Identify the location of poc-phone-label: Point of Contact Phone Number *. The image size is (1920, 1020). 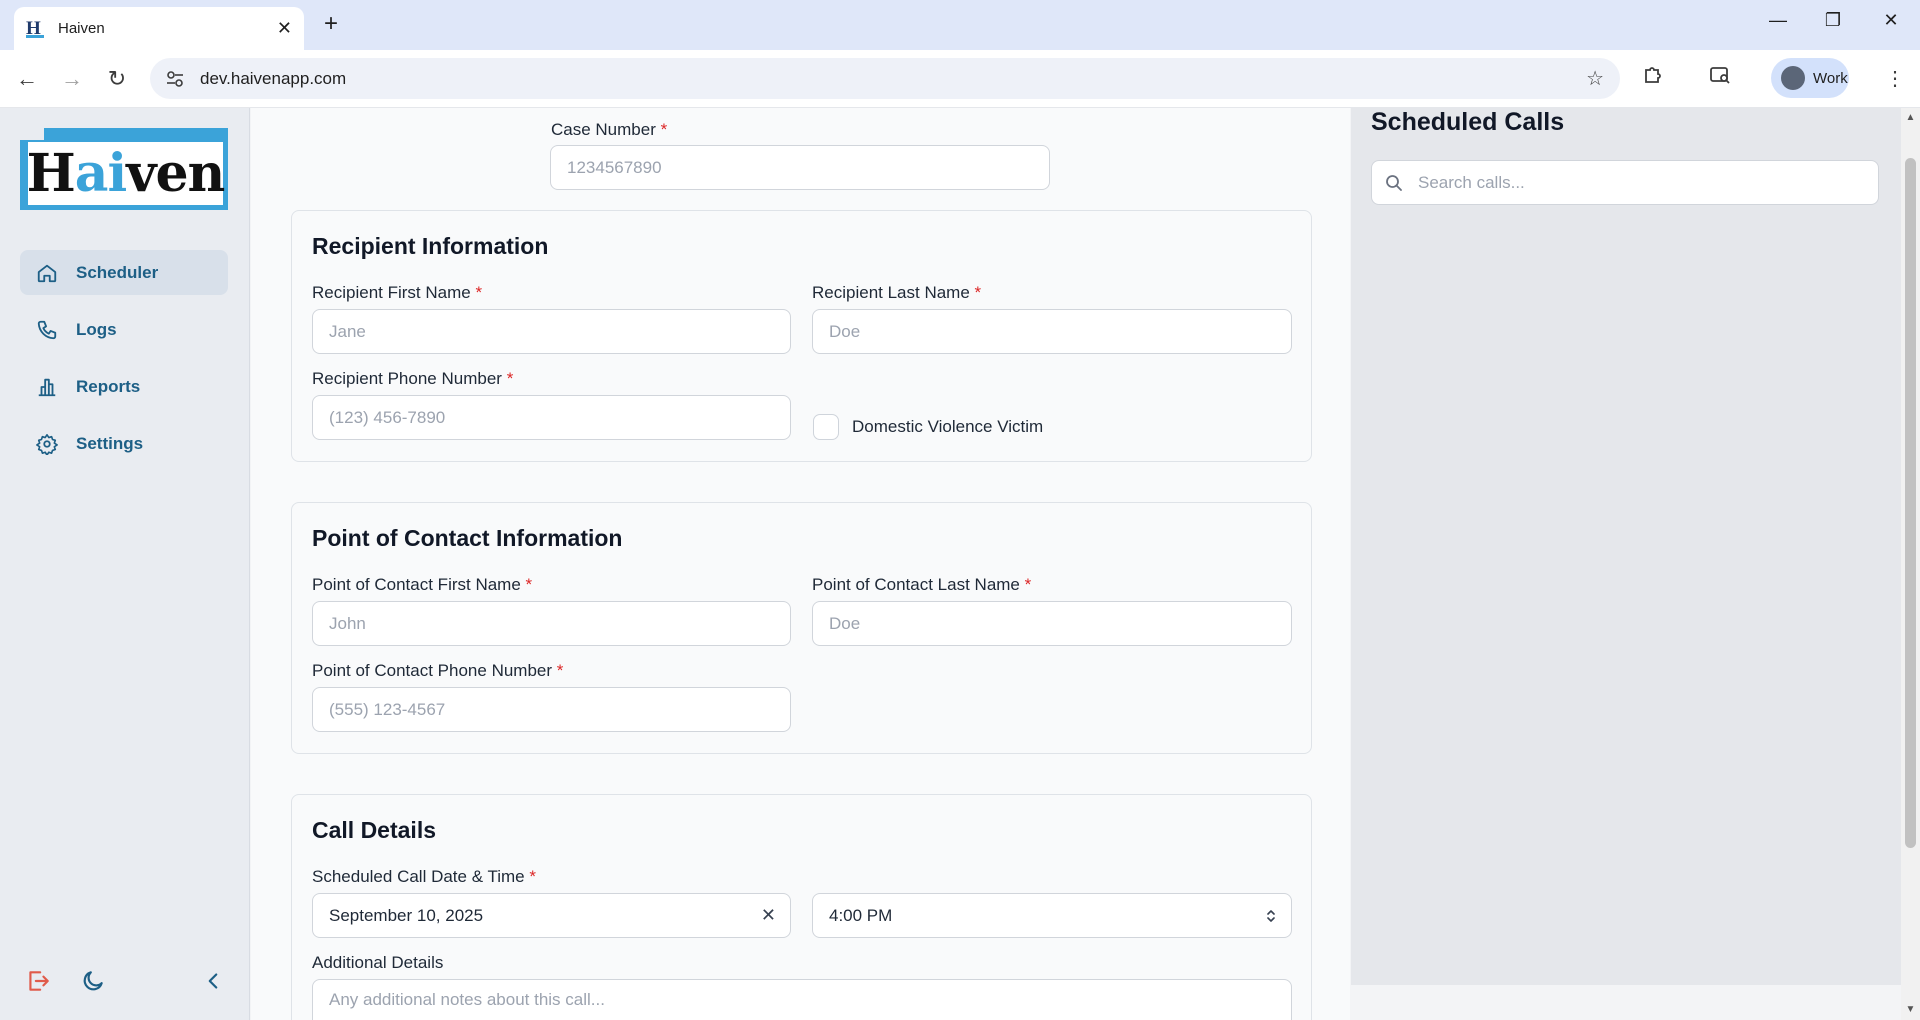
(437, 671).